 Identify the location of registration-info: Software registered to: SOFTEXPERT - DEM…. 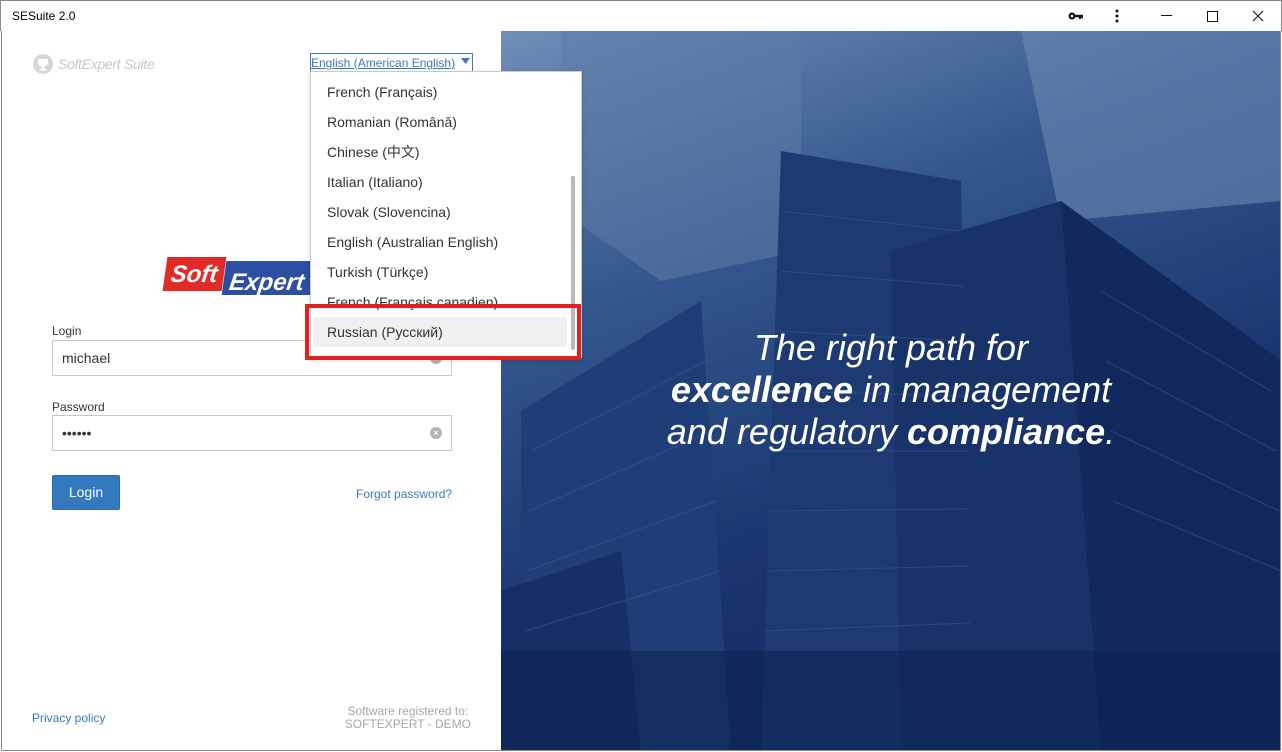
(408, 718).